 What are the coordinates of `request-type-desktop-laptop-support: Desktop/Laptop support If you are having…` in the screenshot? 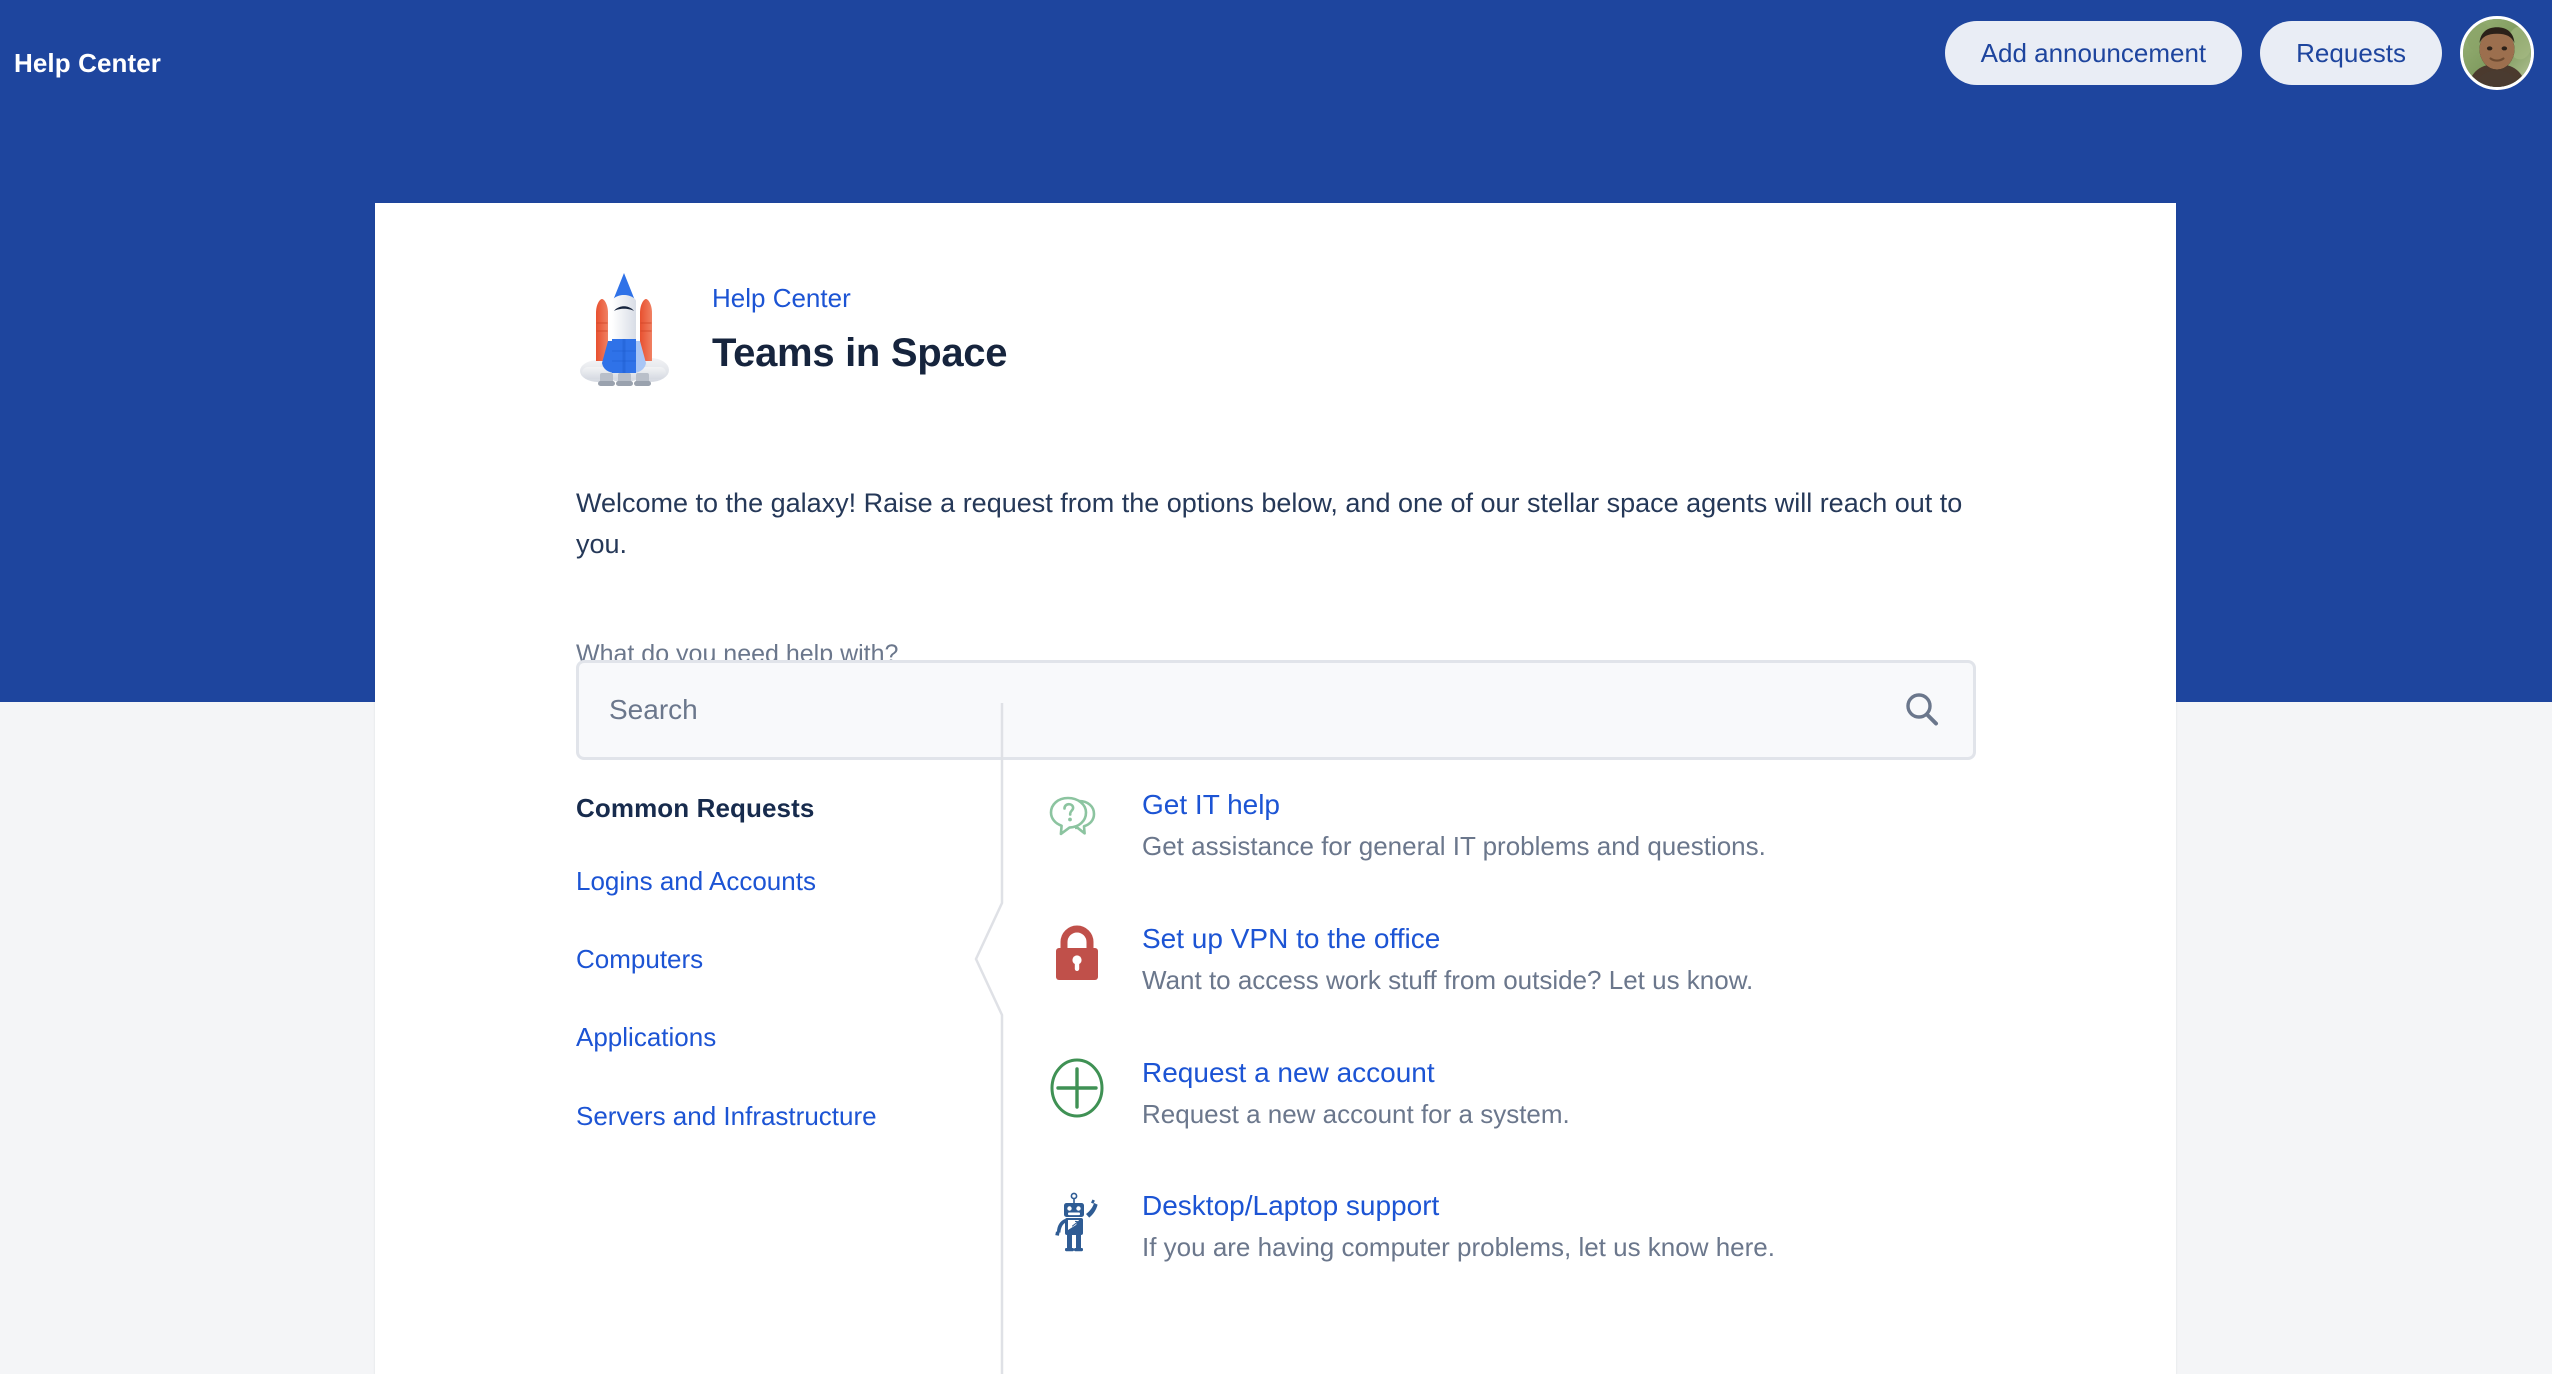 It's located at (1561, 1226).